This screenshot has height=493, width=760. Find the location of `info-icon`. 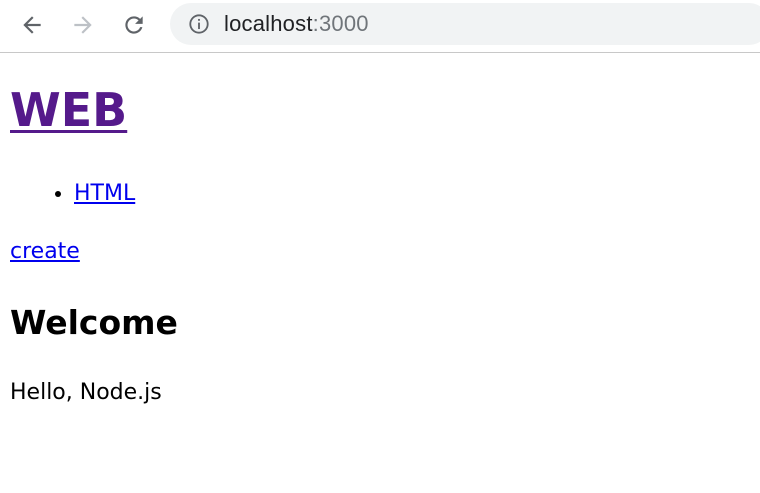

info-icon is located at coordinates (199, 24).